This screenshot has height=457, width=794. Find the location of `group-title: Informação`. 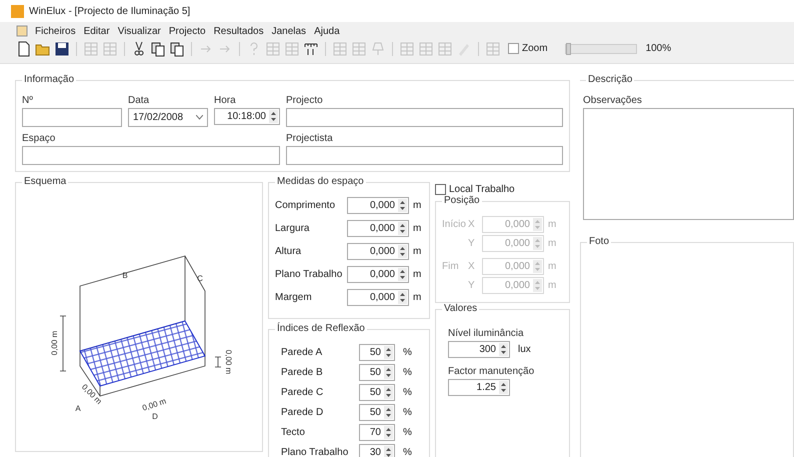

group-title: Informação is located at coordinates (49, 79).